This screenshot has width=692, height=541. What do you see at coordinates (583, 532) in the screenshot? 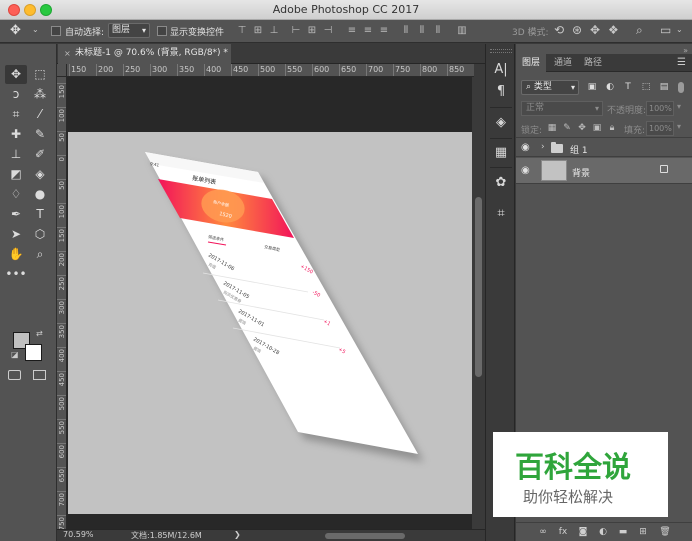
I see `add-mask-icon: ◙` at bounding box center [583, 532].